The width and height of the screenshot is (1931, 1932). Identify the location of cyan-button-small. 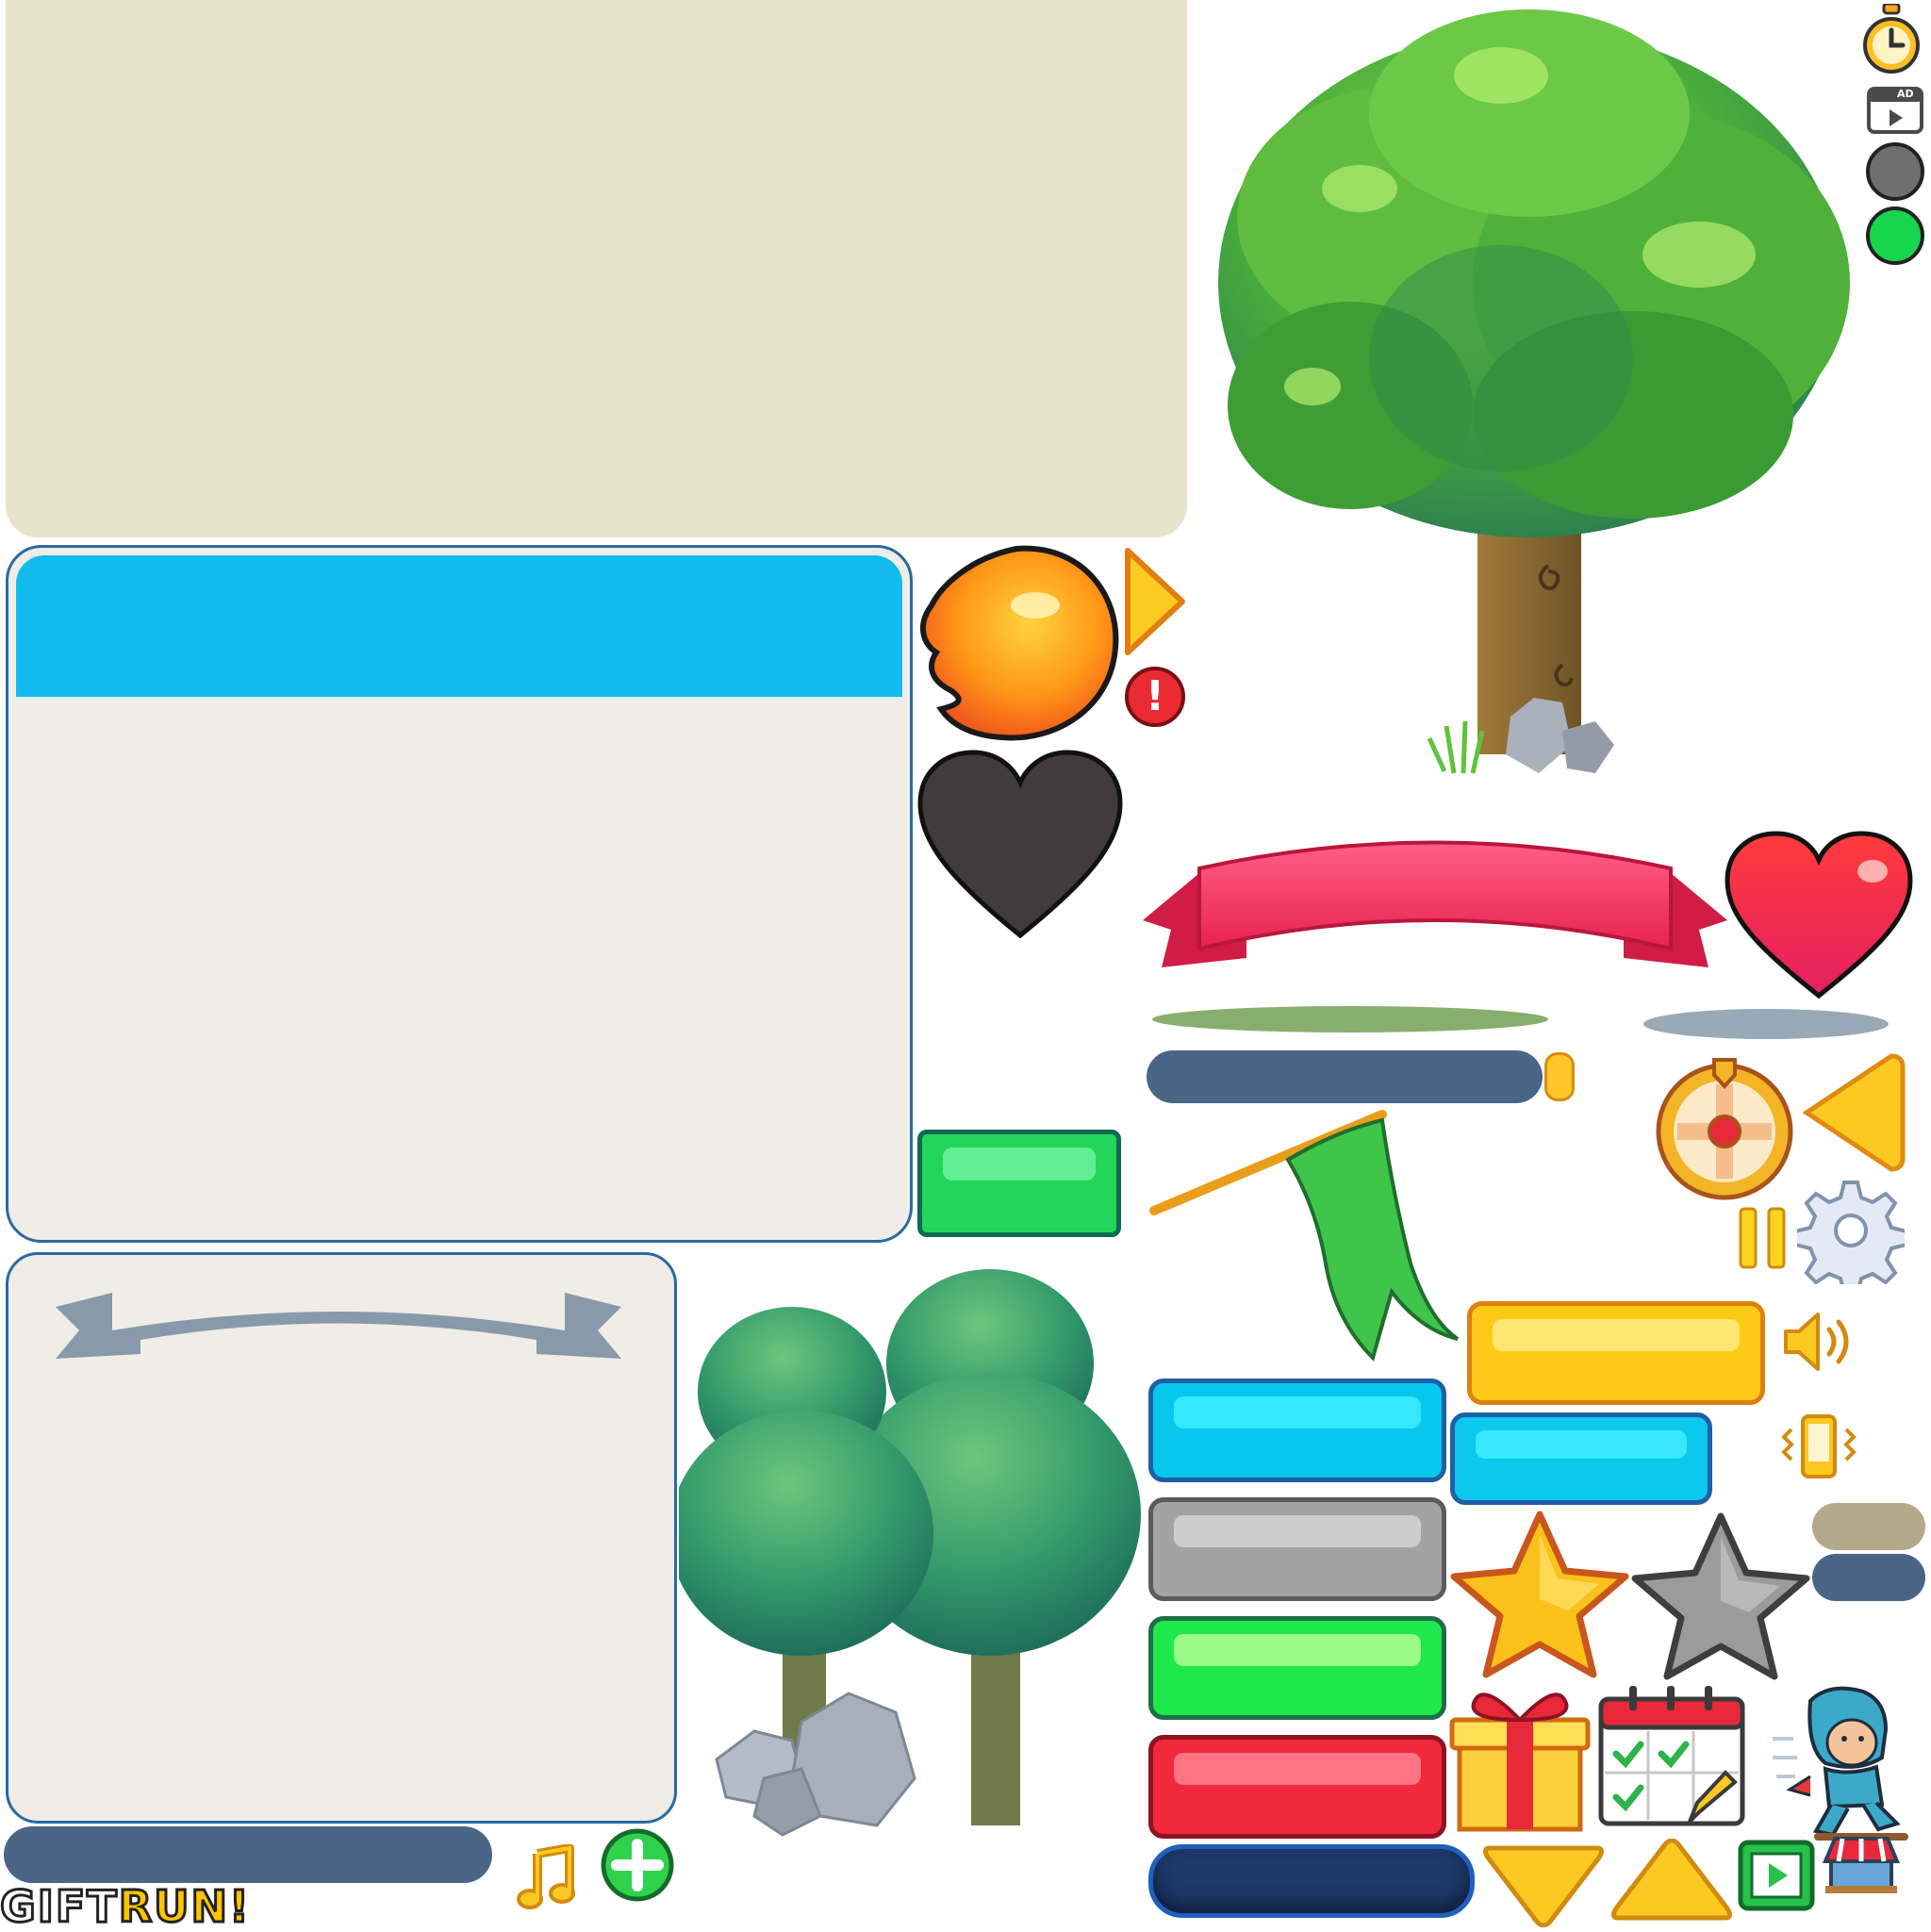
(1581, 1458).